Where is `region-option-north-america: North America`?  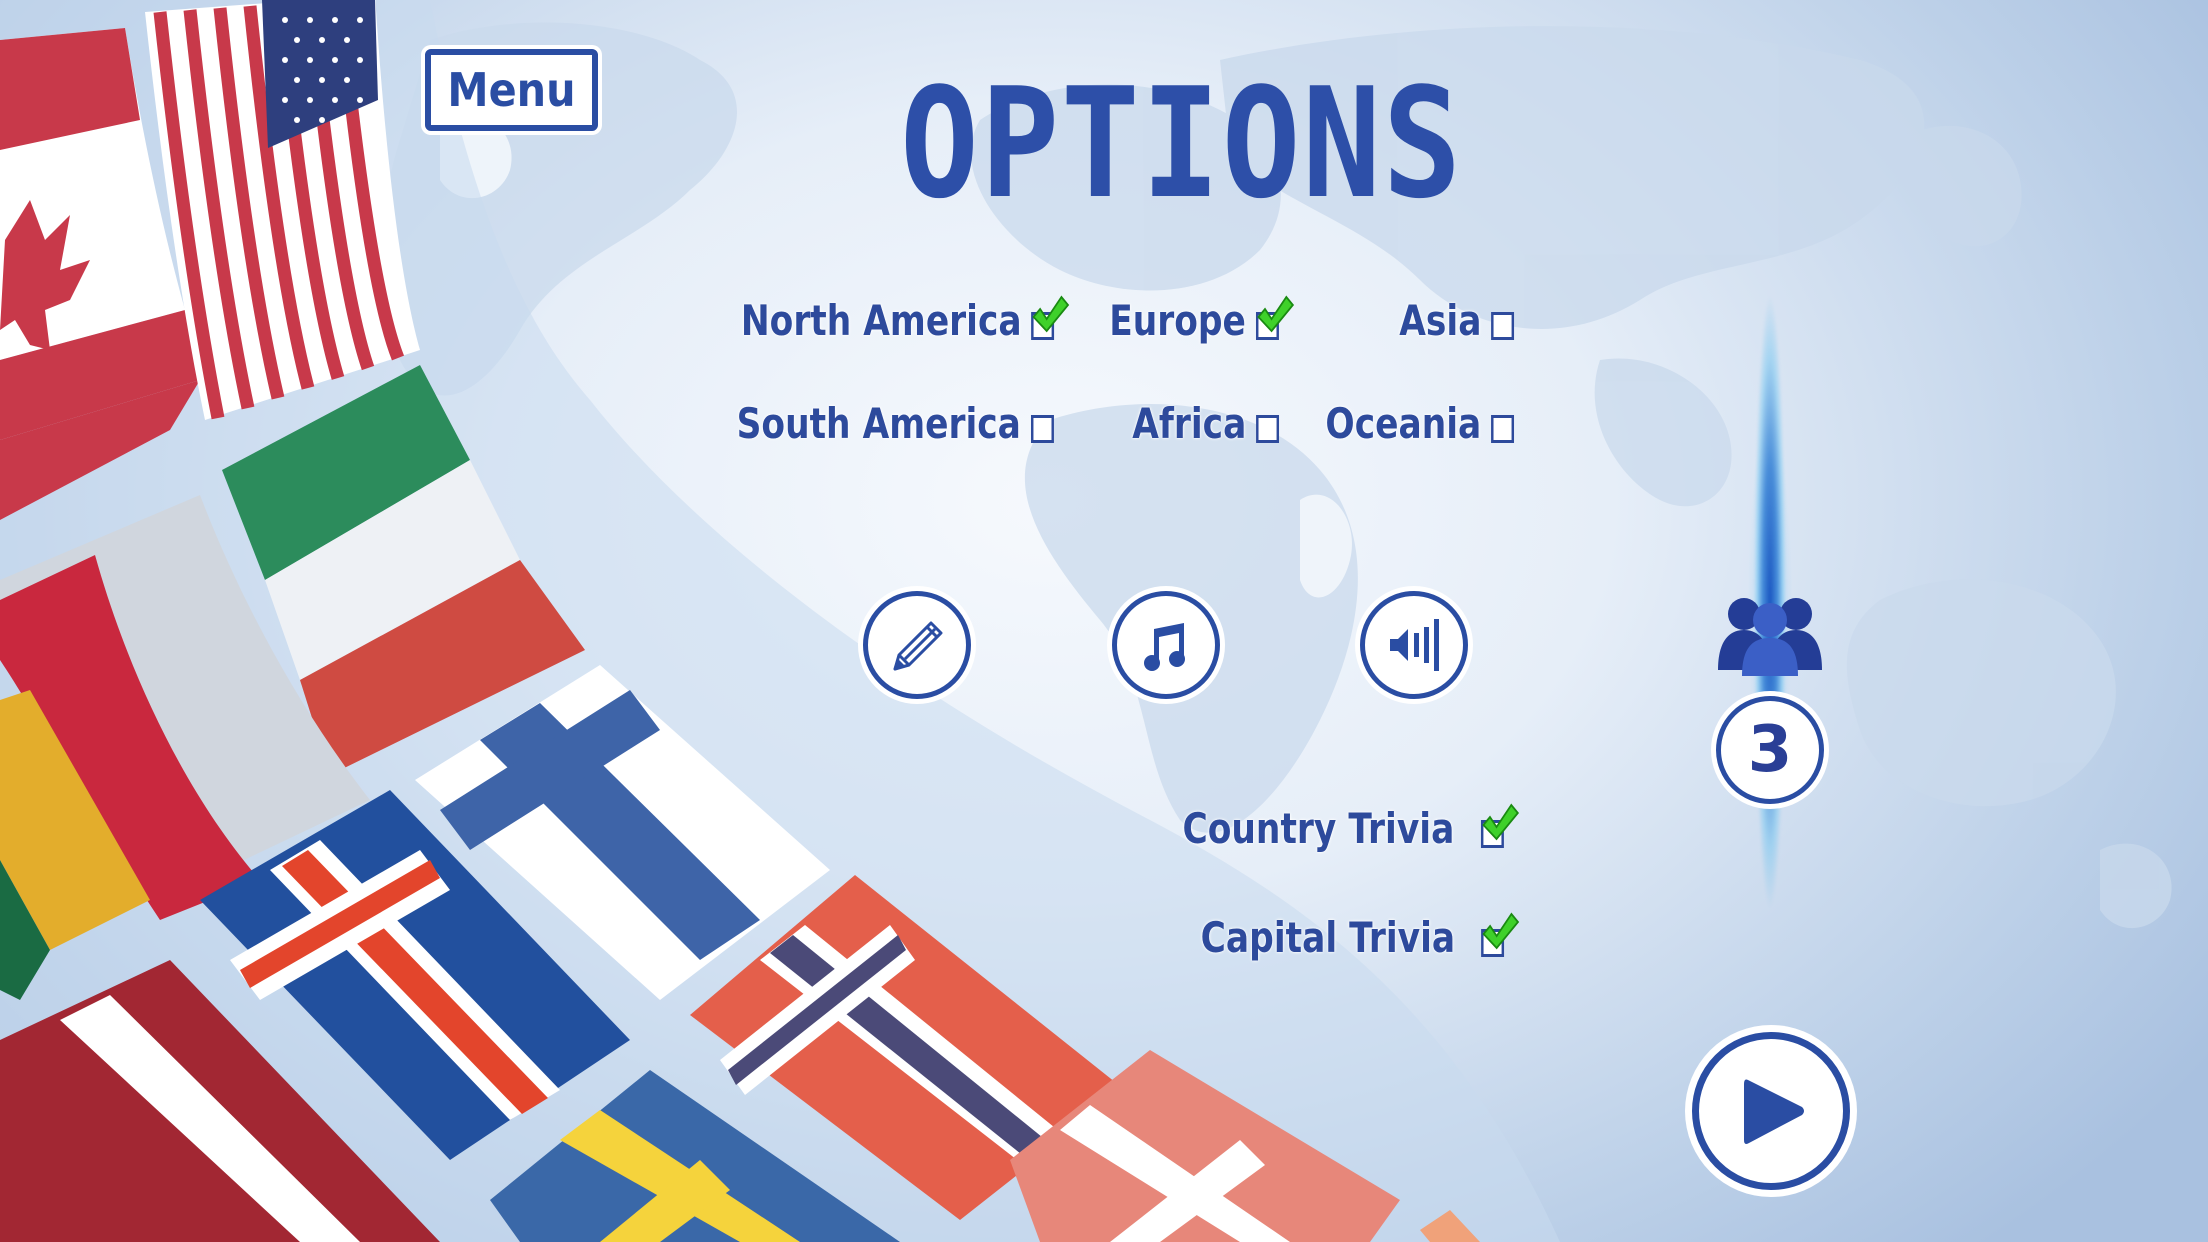 region-option-north-america: North America is located at coordinates (905, 320).